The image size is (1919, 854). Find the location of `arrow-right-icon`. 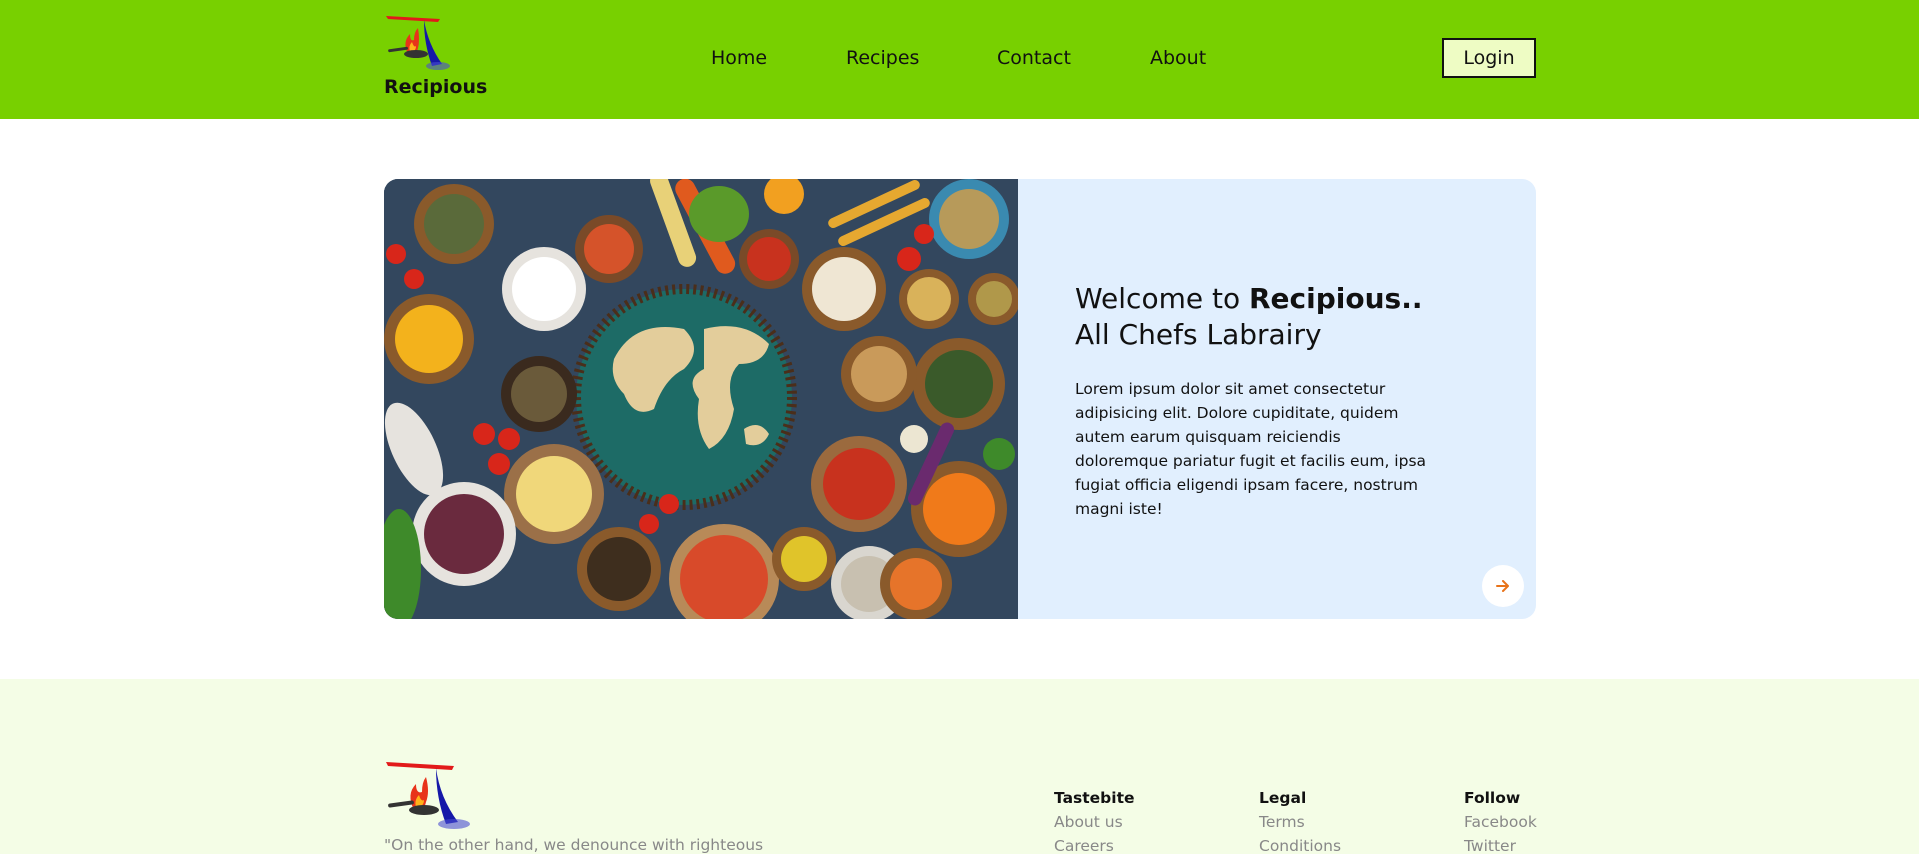

arrow-right-icon is located at coordinates (1502, 586).